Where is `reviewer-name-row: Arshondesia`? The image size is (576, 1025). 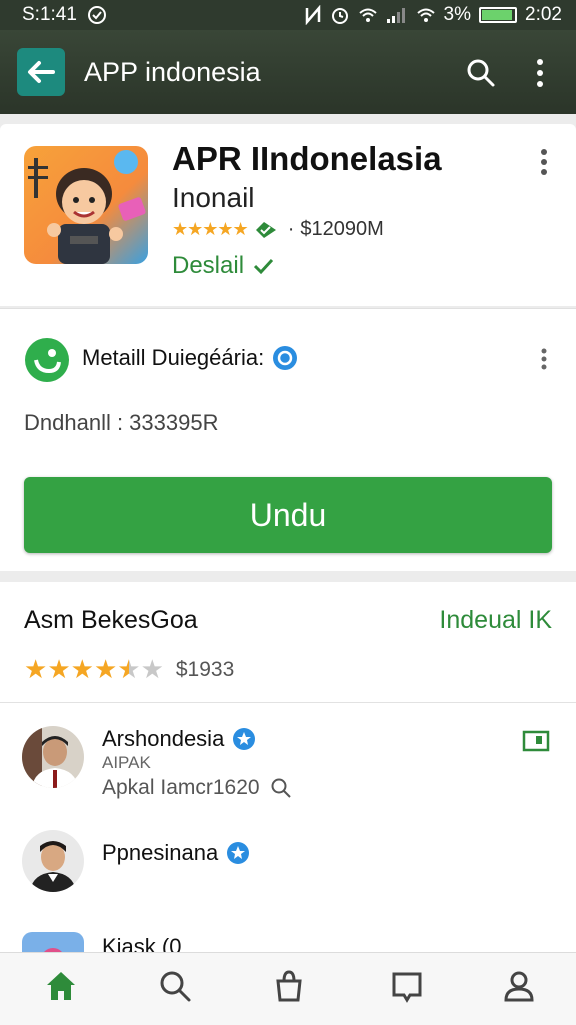 reviewer-name-row: Arshondesia is located at coordinates (179, 739).